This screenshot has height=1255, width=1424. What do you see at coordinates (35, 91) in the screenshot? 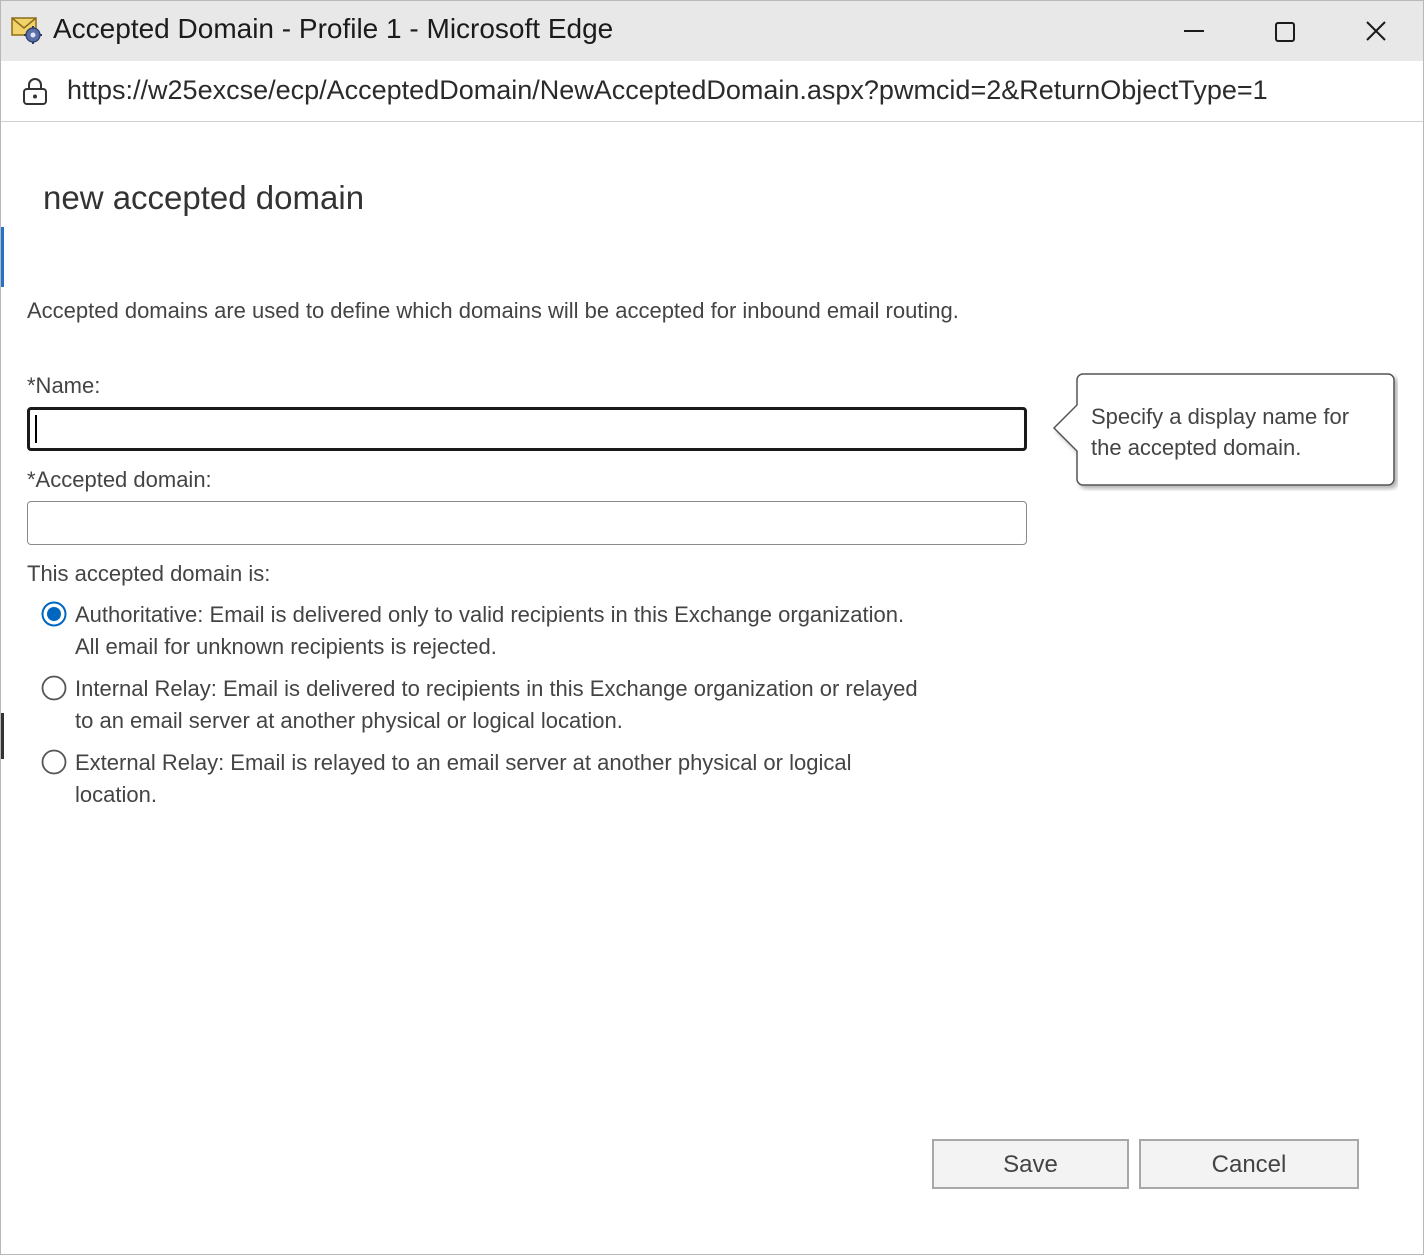
I see `lock-icon` at bounding box center [35, 91].